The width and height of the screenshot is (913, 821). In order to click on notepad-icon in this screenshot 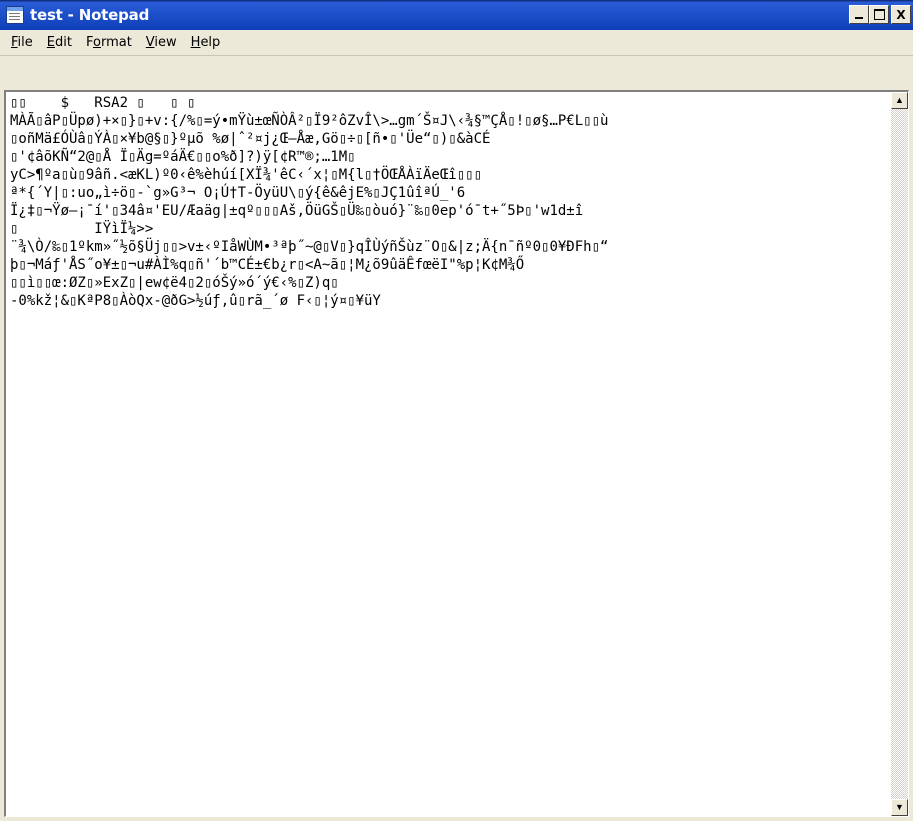, I will do `click(15, 15)`.